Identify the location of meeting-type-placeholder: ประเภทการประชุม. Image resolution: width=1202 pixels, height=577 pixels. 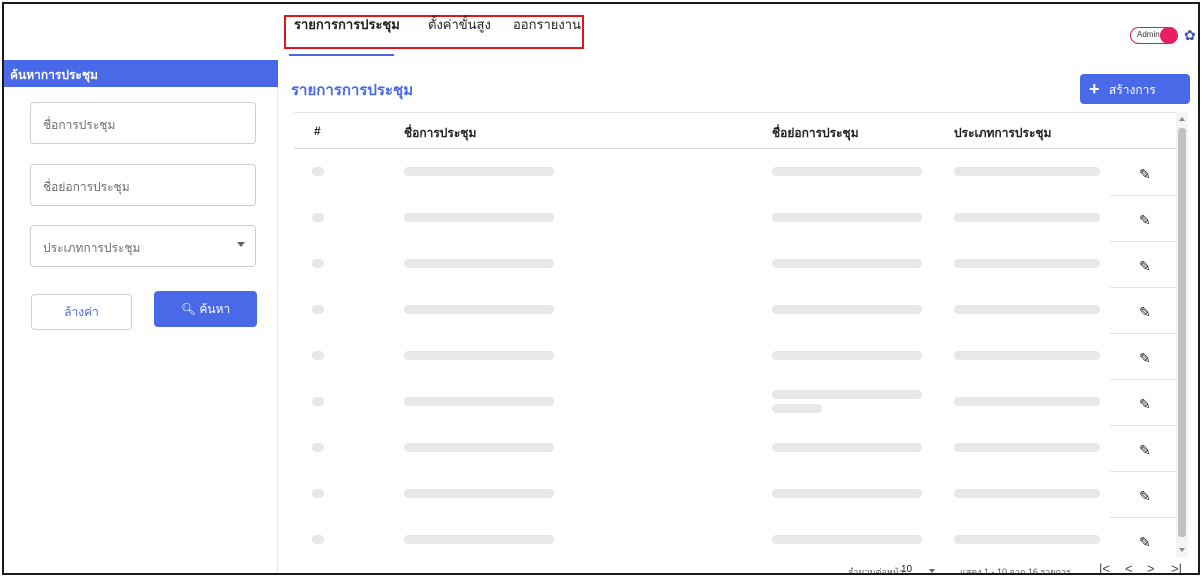
(92, 248).